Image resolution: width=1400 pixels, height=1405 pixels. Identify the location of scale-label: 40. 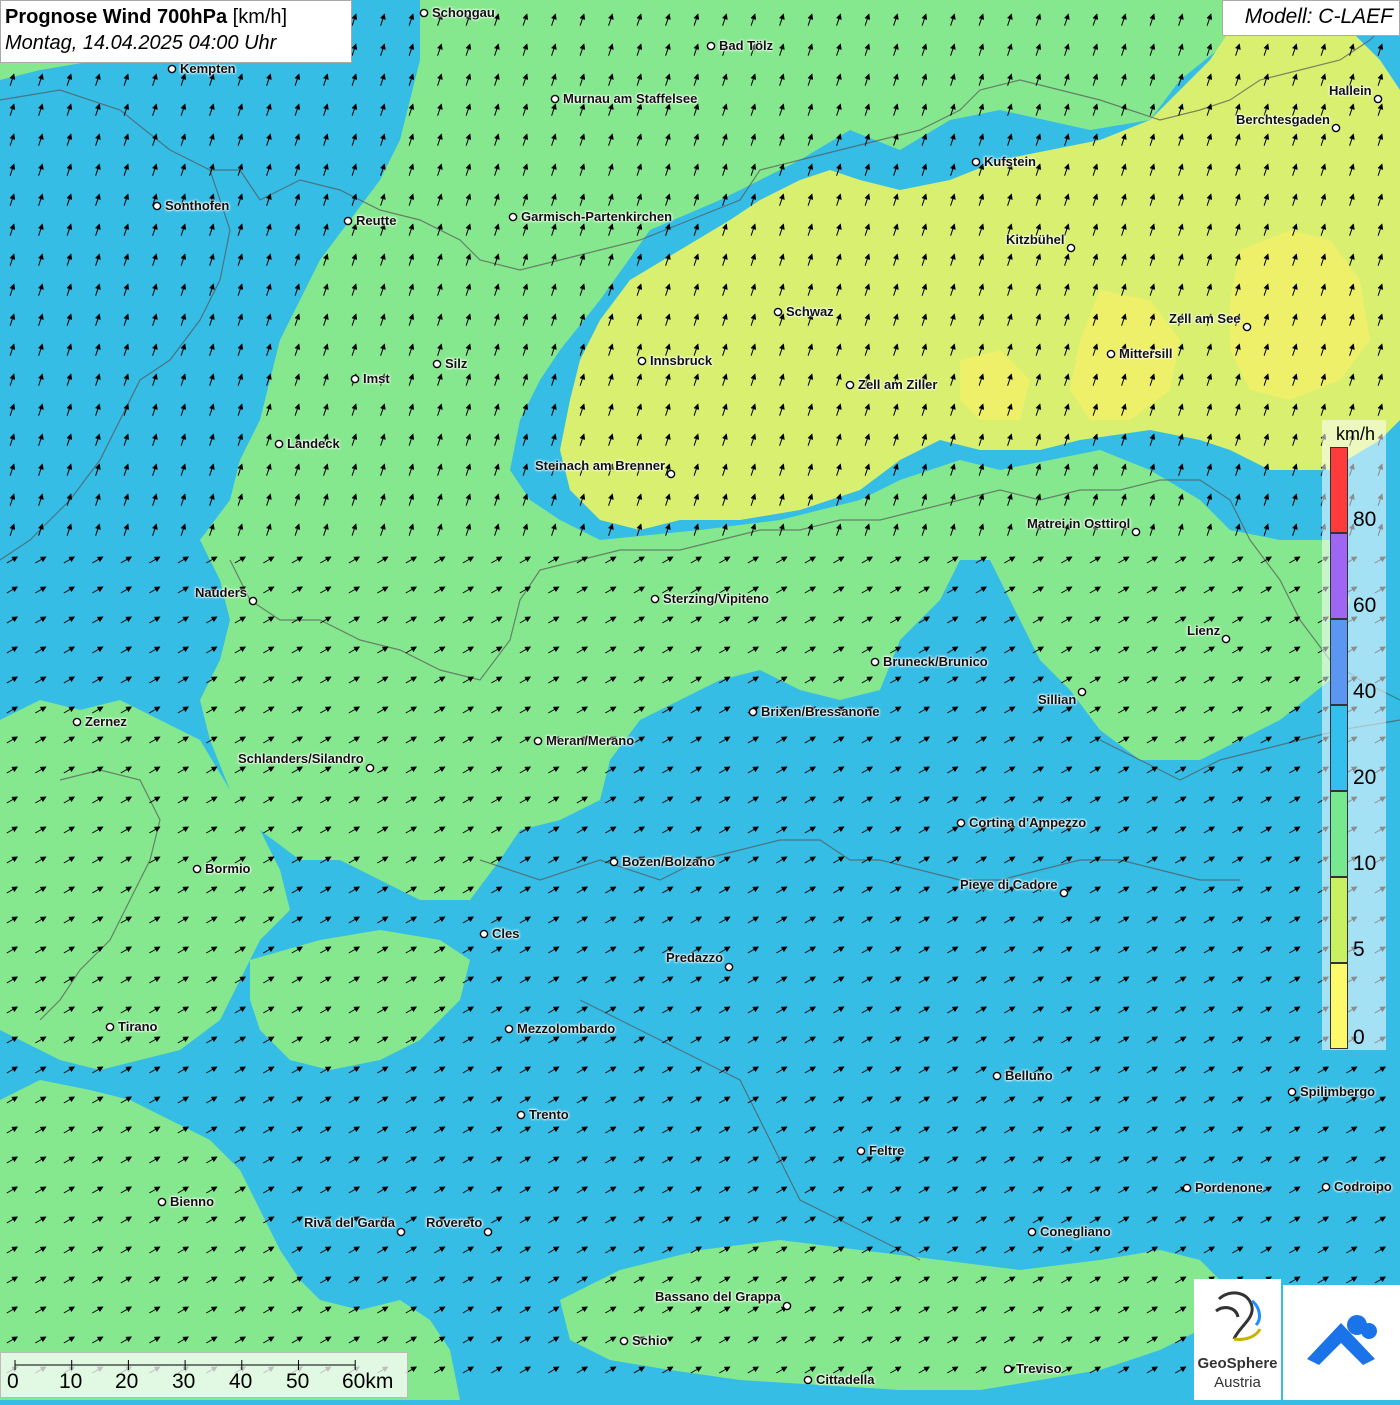
(241, 1381).